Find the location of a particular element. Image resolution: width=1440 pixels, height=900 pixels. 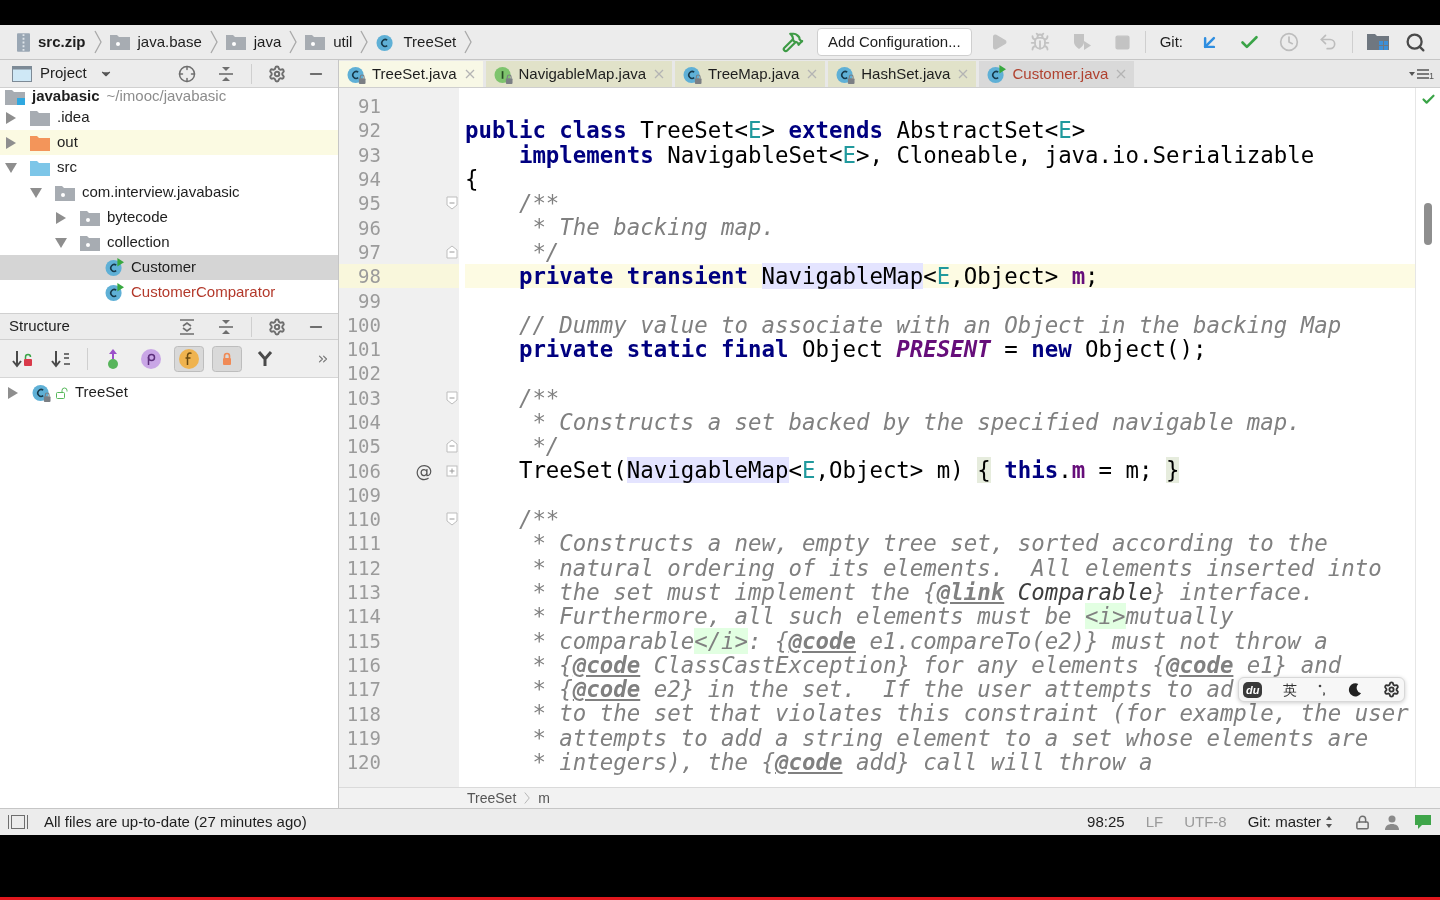

code-line: implements NavigableSet<E>, Cloneable, java.io.Serializable is located at coordinates (916, 154).